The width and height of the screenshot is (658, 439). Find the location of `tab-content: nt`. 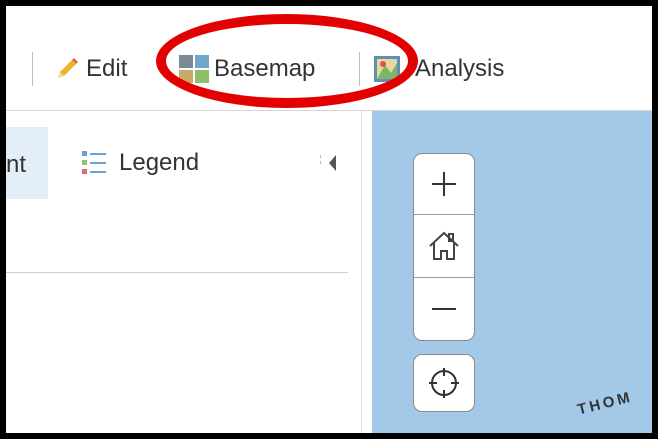

tab-content: nt is located at coordinates (27, 163).